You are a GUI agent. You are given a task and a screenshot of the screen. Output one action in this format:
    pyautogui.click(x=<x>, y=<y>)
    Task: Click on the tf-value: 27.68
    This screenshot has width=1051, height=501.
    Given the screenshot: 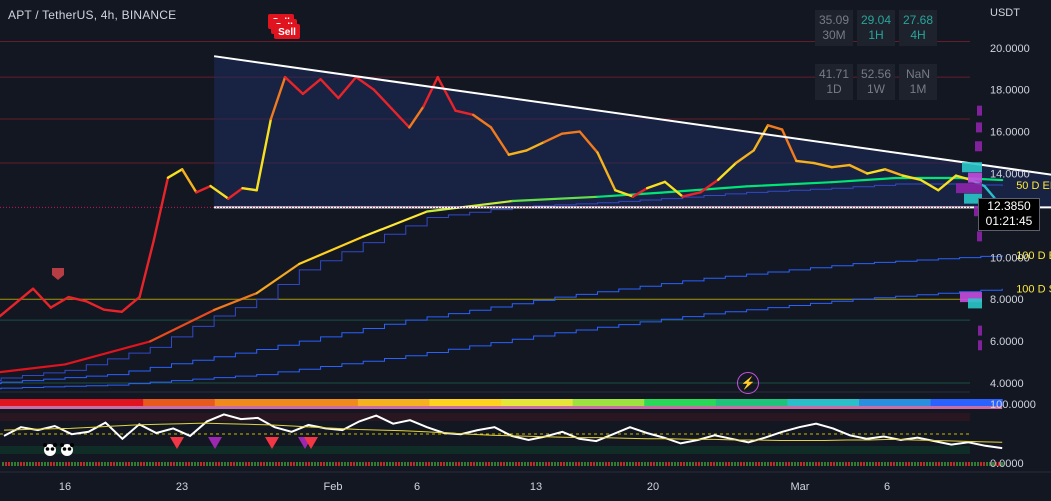 What is the action you would take?
    pyautogui.click(x=918, y=20)
    